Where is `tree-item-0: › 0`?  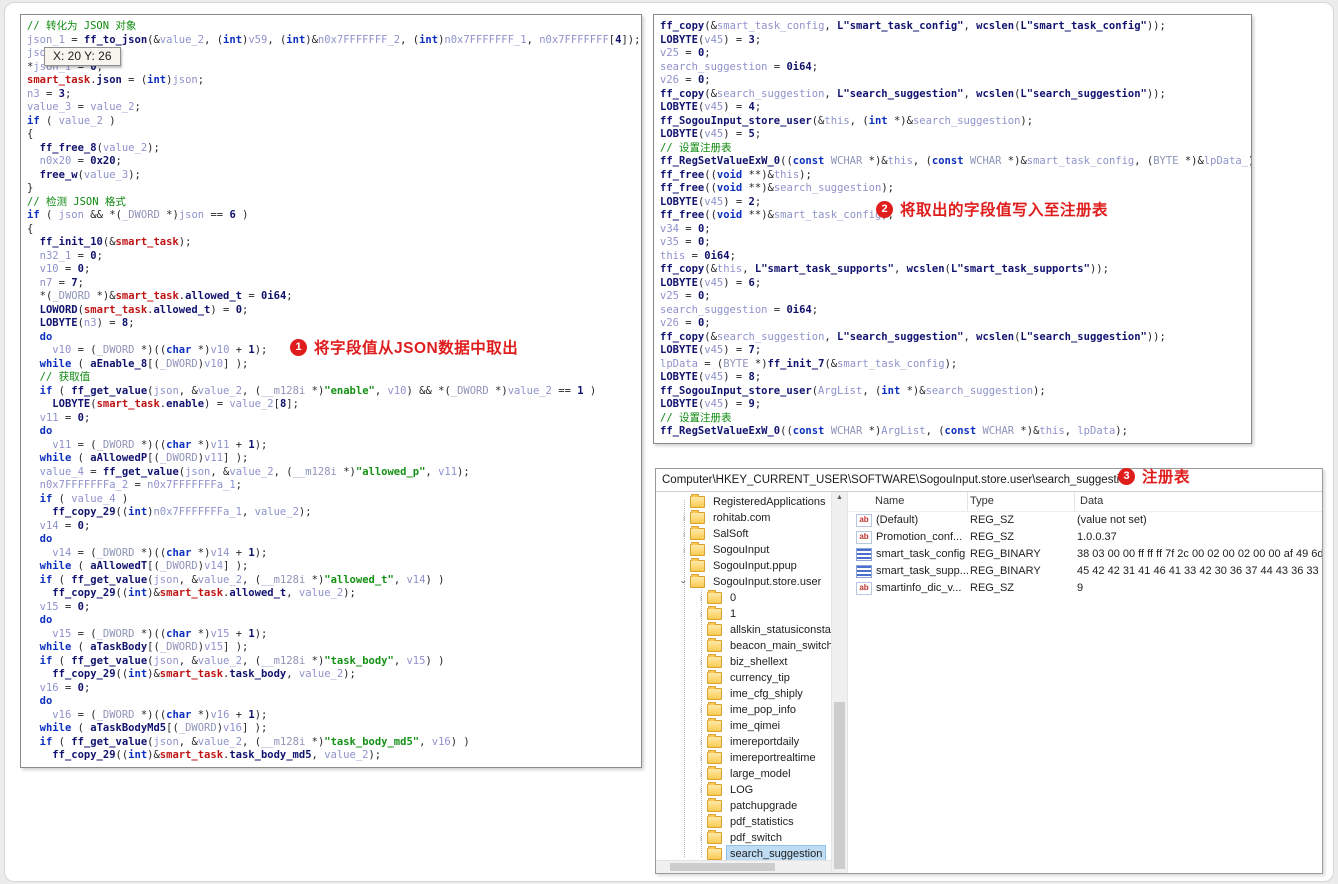
tree-item-0: › 0 is located at coordinates (743, 598).